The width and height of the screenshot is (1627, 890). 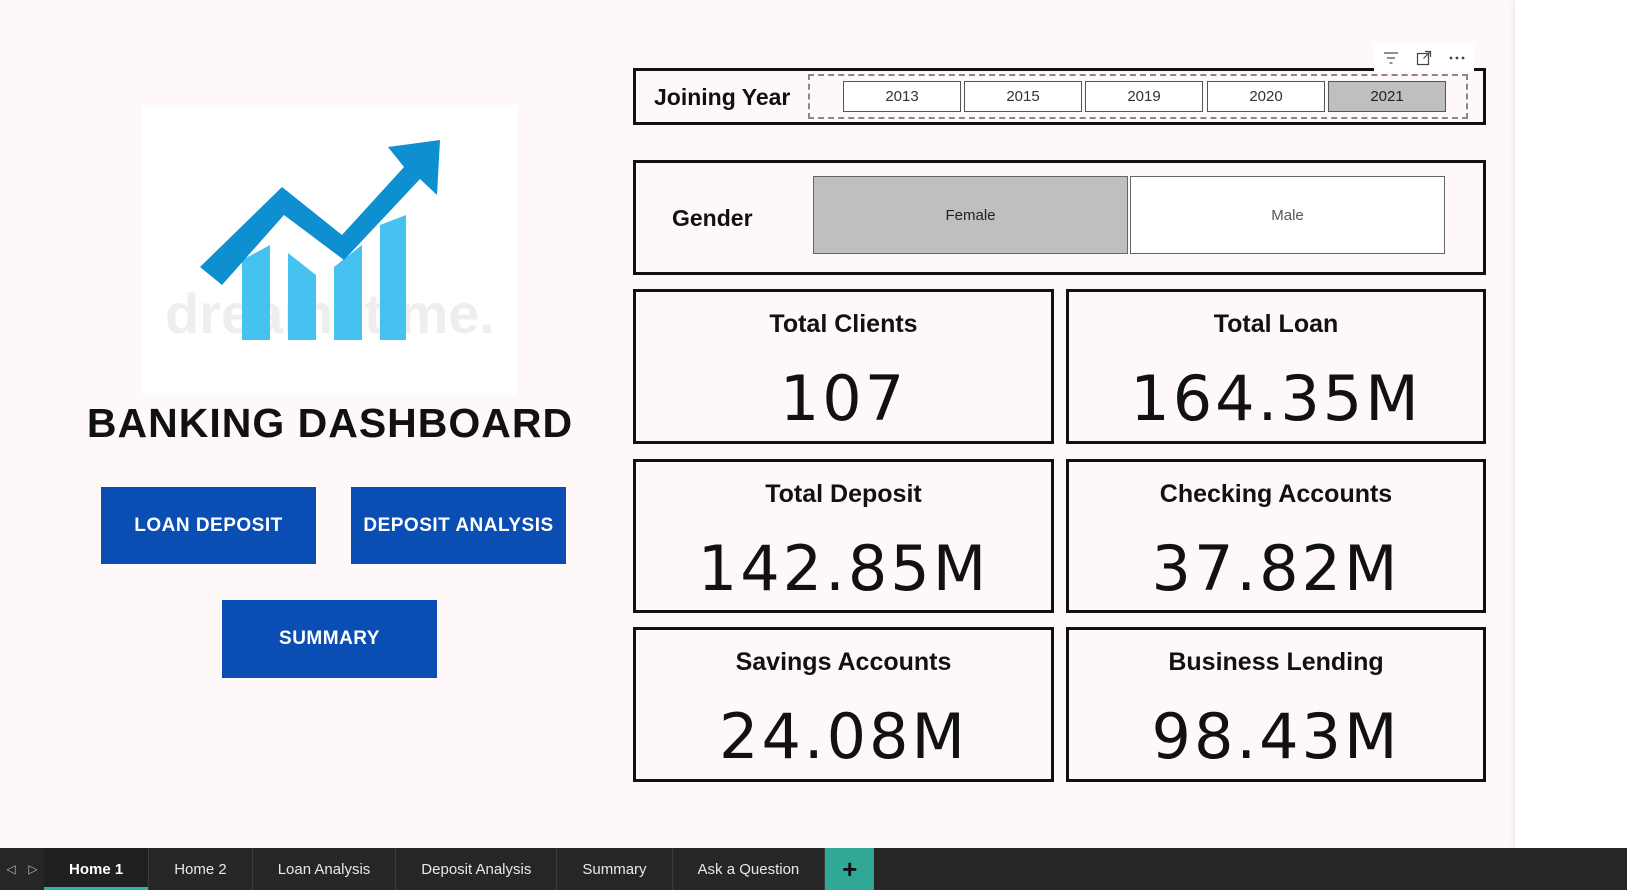 I want to click on kpi-title: Total Clients, so click(x=843, y=324).